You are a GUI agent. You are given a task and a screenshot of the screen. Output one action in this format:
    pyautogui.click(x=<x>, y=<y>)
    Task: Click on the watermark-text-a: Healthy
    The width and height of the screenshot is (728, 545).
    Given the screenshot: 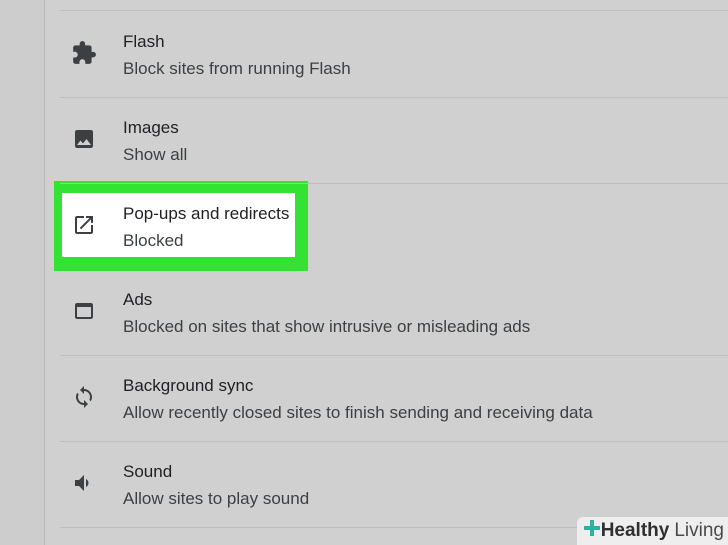 What is the action you would take?
    pyautogui.click(x=635, y=530)
    